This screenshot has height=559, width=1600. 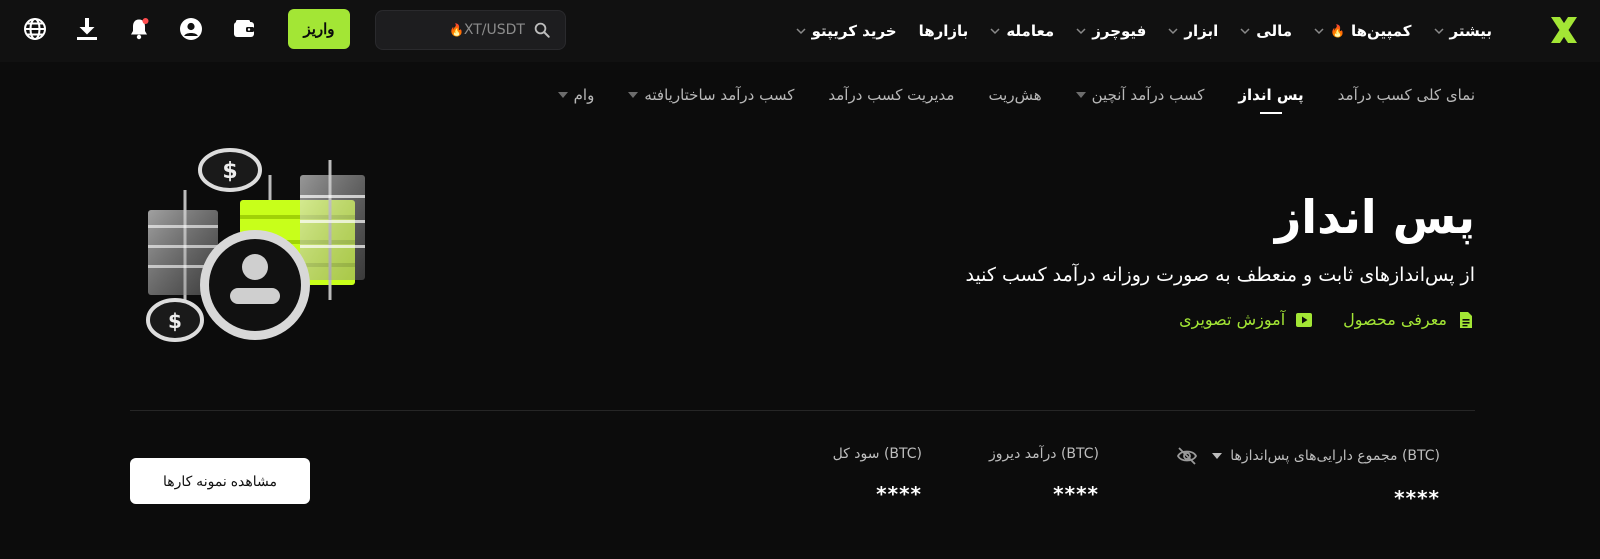 I want to click on nav-item: معامله, so click(x=1022, y=31).